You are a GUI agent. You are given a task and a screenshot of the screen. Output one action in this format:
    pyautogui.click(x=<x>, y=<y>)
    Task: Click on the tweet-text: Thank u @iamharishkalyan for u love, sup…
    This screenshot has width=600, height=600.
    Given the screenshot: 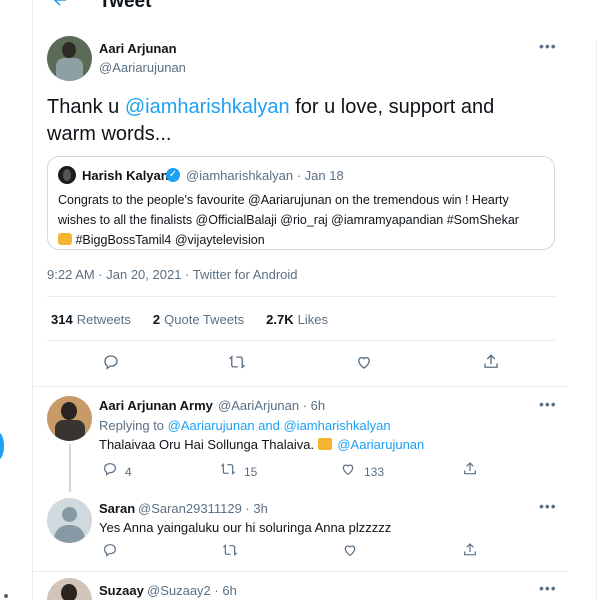 What is the action you would take?
    pyautogui.click(x=297, y=121)
    